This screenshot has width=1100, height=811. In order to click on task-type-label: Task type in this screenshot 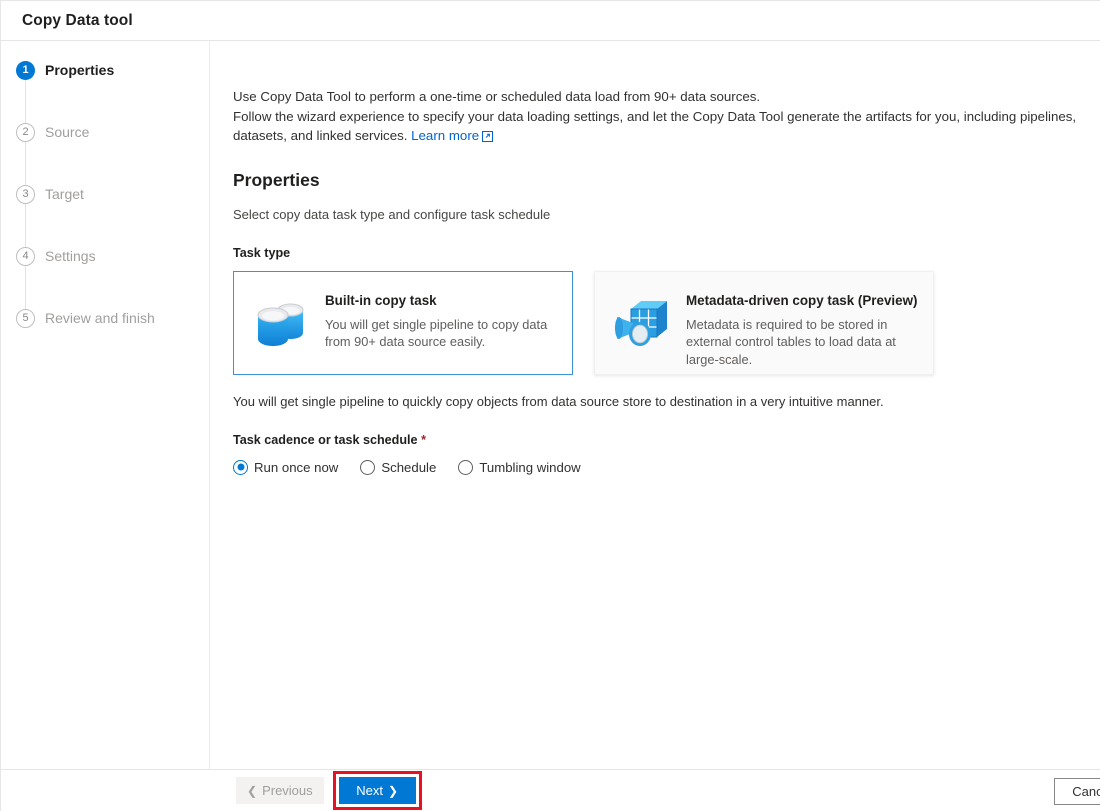, I will do `click(262, 252)`.